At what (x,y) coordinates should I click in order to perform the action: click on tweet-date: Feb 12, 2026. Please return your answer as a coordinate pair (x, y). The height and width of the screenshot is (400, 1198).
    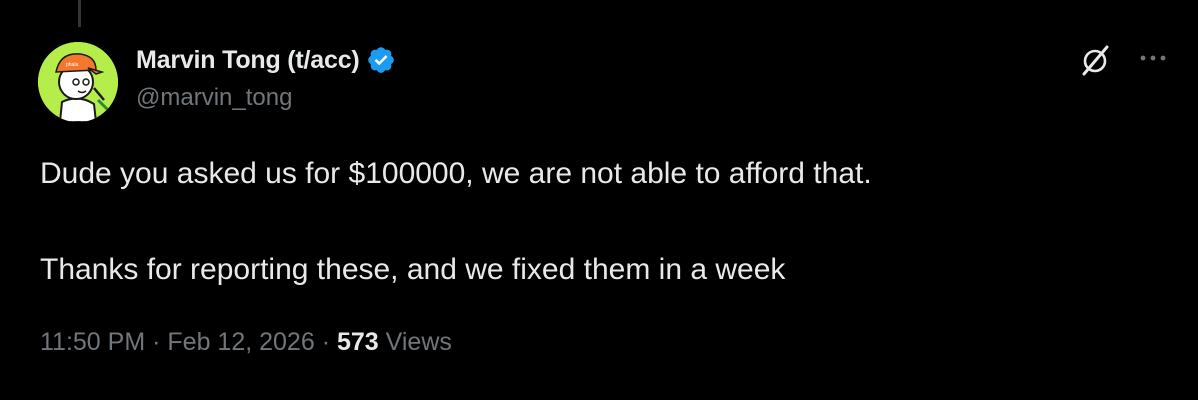
    Looking at the image, I should click on (241, 342).